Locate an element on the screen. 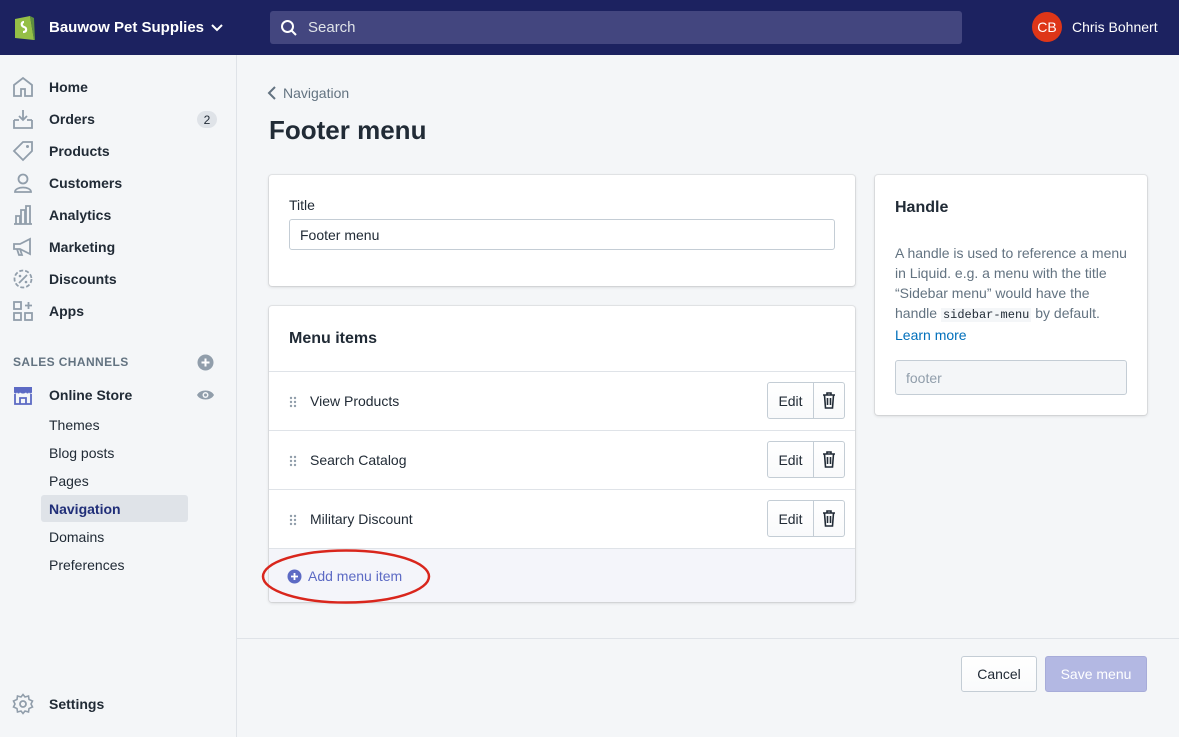 The image size is (1179, 737). sidebar-item-apps: Apps is located at coordinates (117, 311).